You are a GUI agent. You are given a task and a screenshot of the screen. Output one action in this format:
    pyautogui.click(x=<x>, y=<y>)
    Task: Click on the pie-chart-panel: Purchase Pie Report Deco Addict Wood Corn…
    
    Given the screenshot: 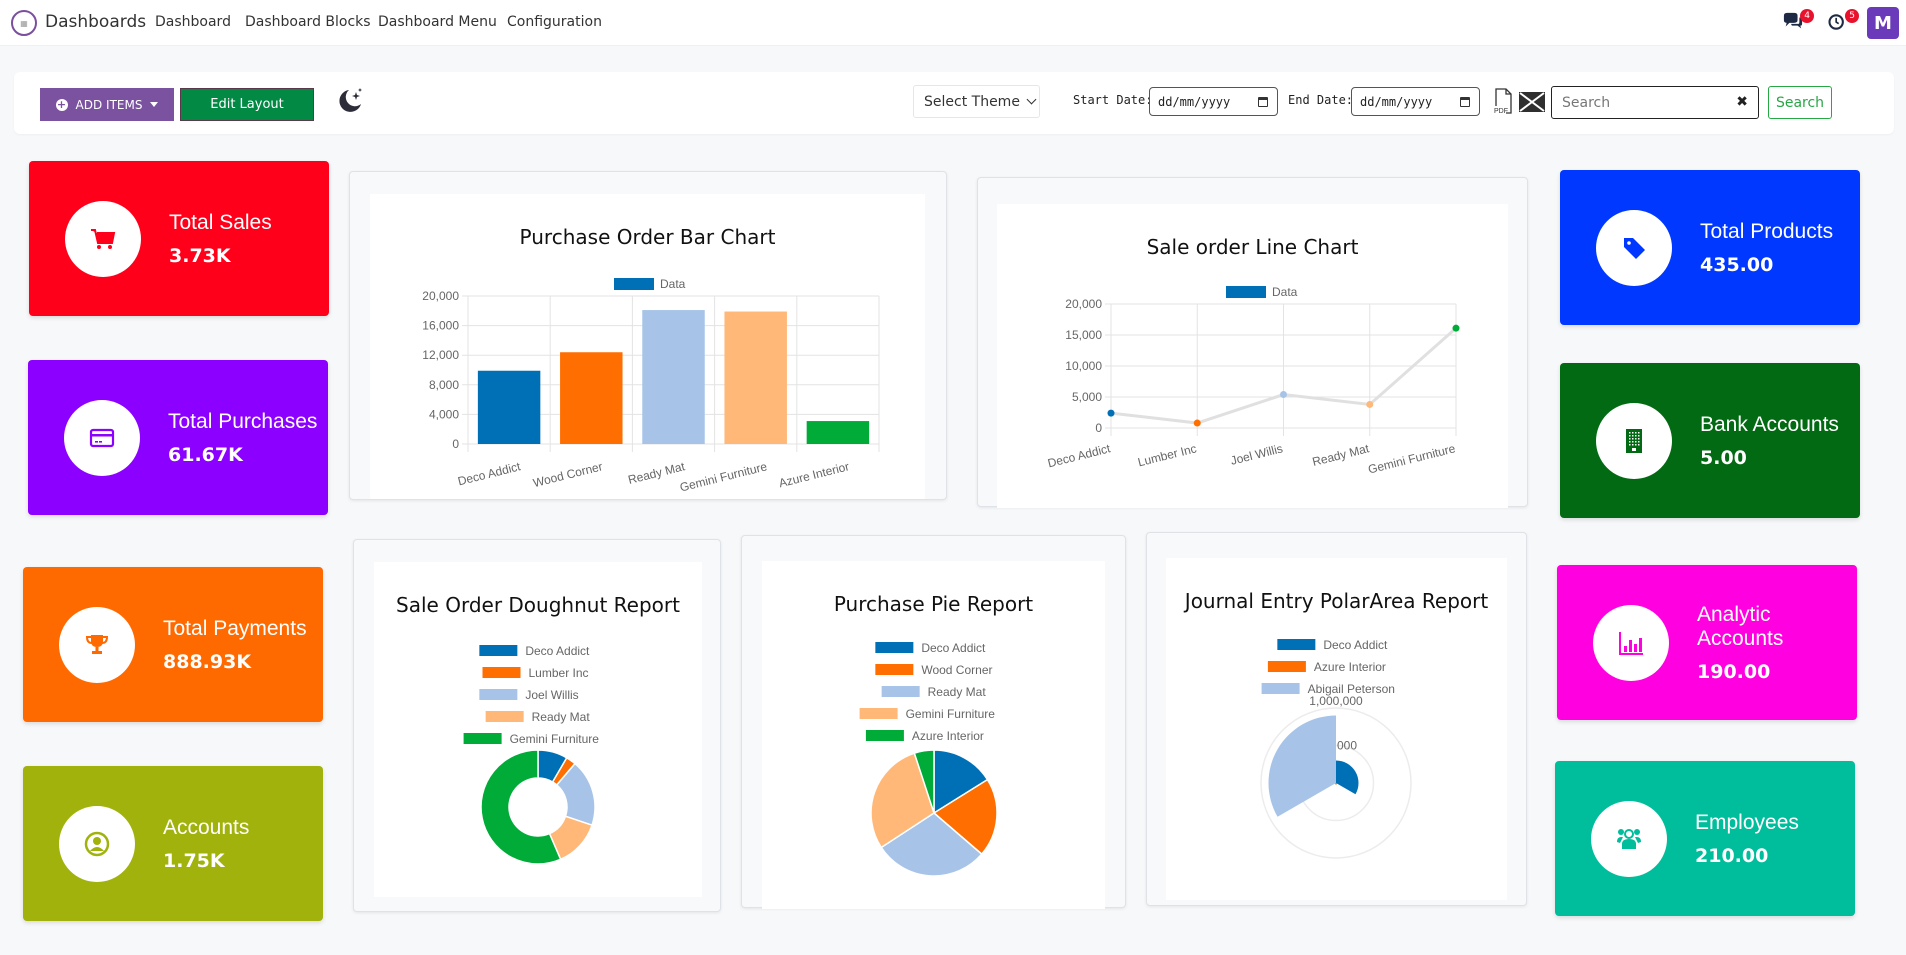 What is the action you would take?
    pyautogui.click(x=933, y=735)
    